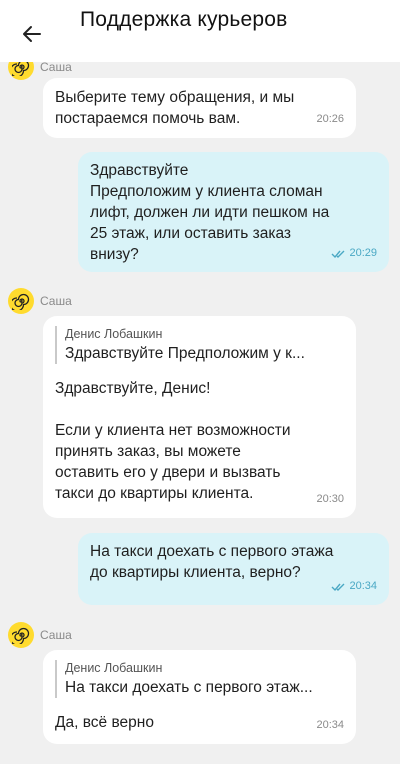  I want to click on message-text: Да, всё верно, so click(104, 722).